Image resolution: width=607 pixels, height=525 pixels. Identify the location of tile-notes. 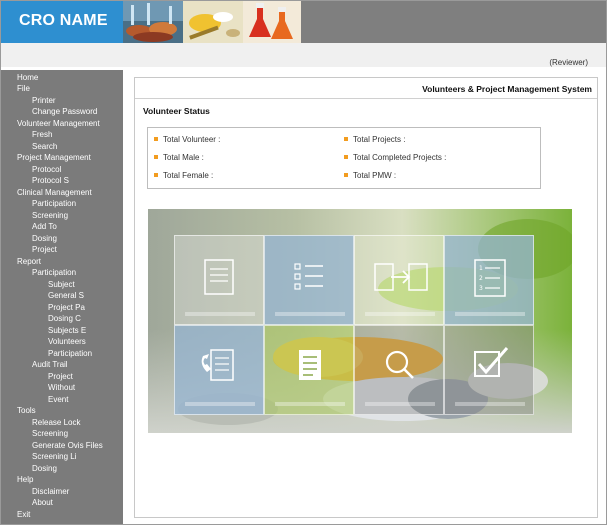
(309, 370).